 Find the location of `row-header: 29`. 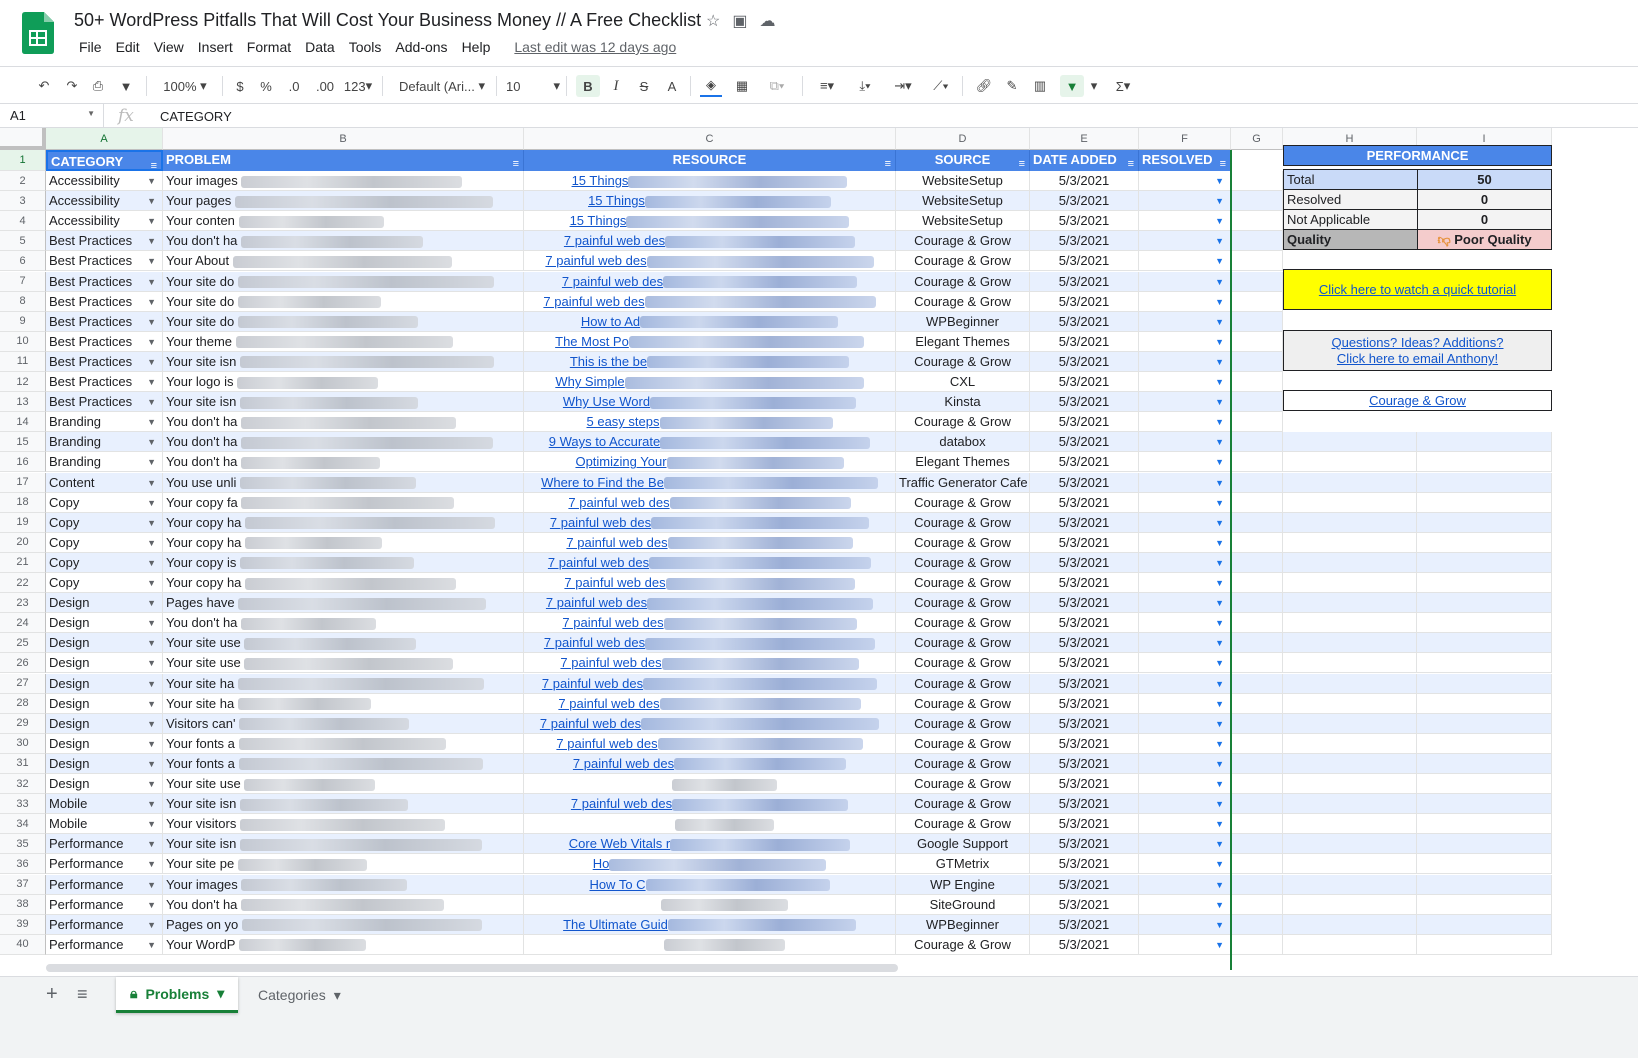

row-header: 29 is located at coordinates (23, 723).